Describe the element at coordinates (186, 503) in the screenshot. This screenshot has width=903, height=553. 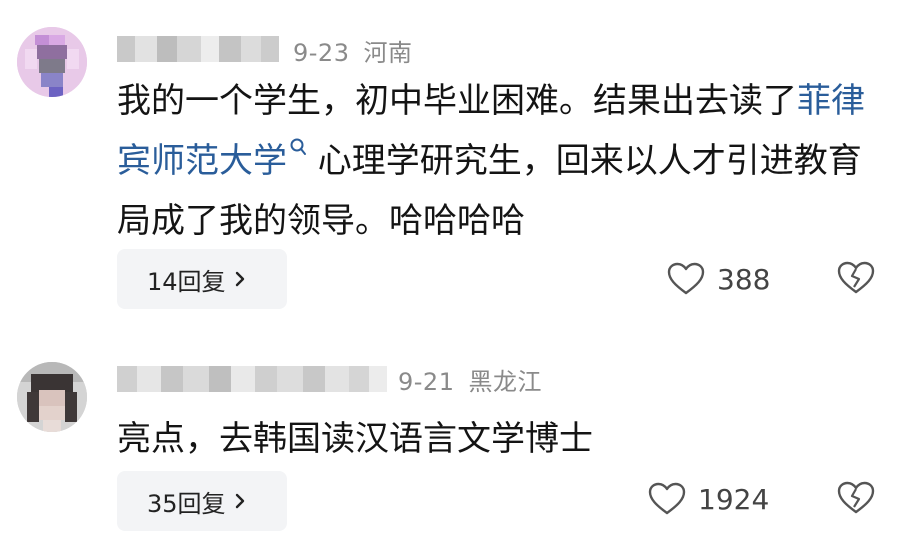
I see `reply-count-label: 35回复` at that location.